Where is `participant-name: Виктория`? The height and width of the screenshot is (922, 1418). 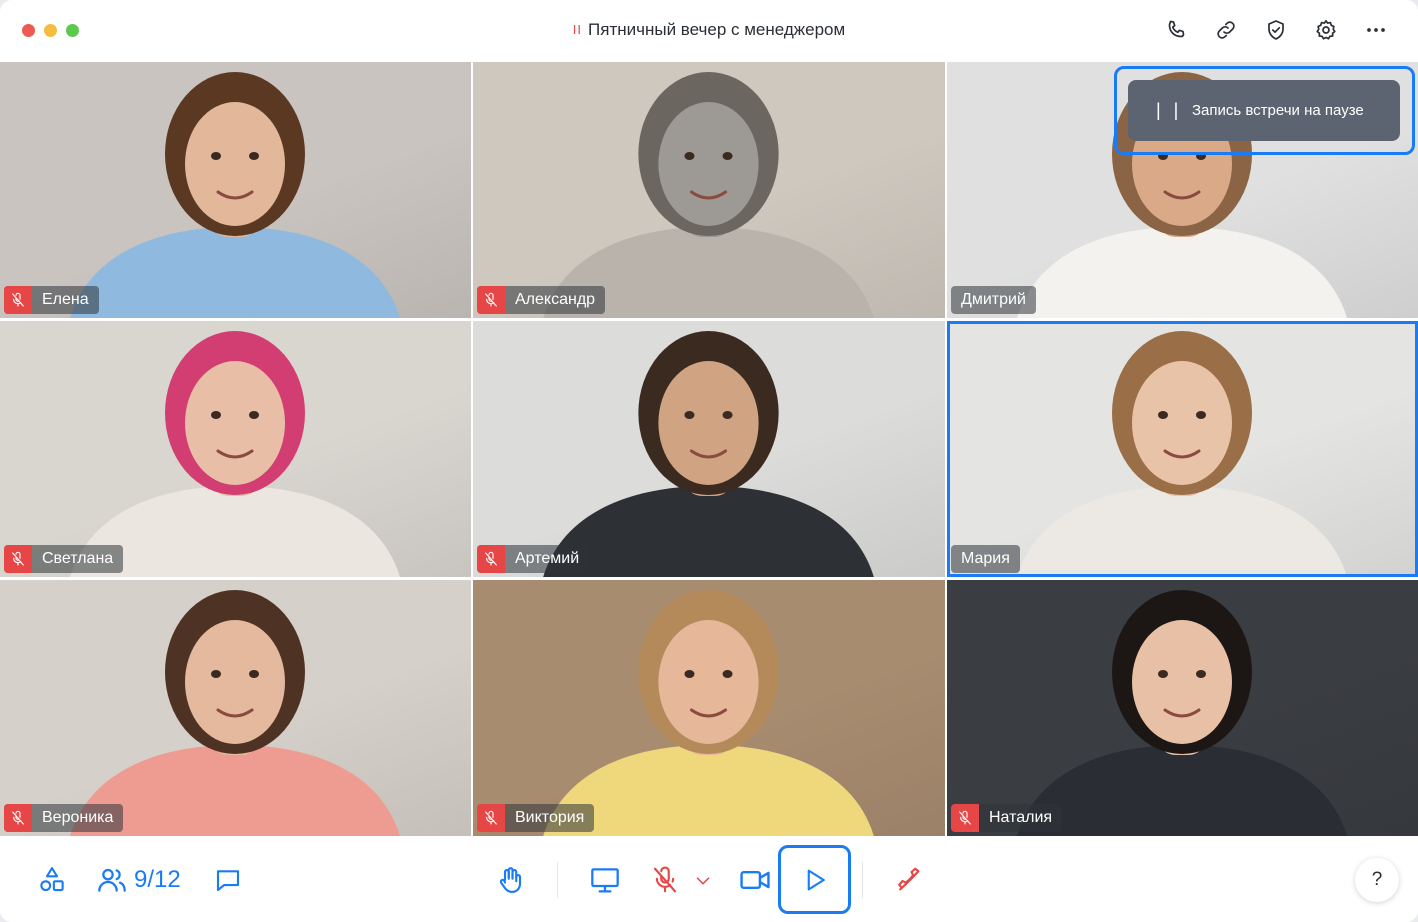 participant-name: Виктория is located at coordinates (550, 817).